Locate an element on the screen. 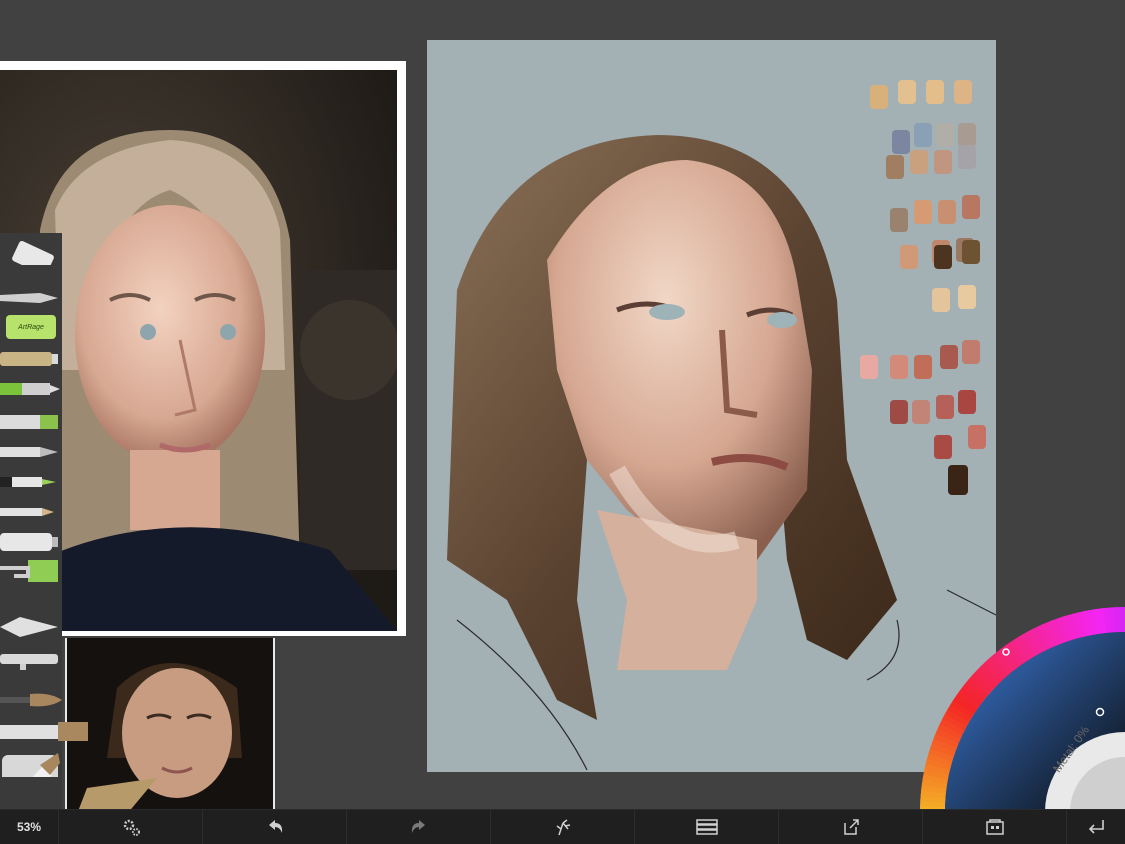 The width and height of the screenshot is (1125, 844). tracing-figure-icon is located at coordinates (563, 827).